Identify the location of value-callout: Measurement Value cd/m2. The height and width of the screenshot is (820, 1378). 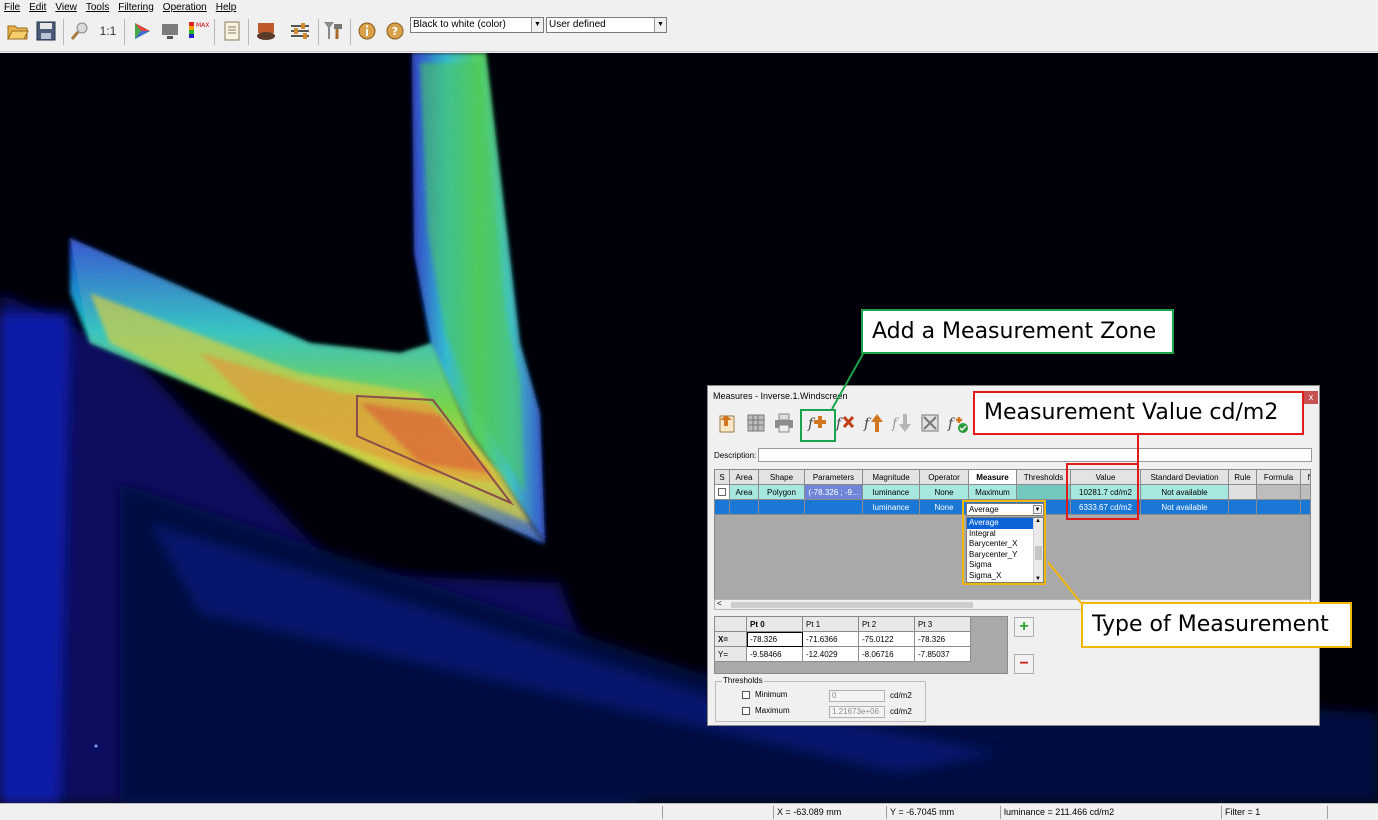
(1138, 413).